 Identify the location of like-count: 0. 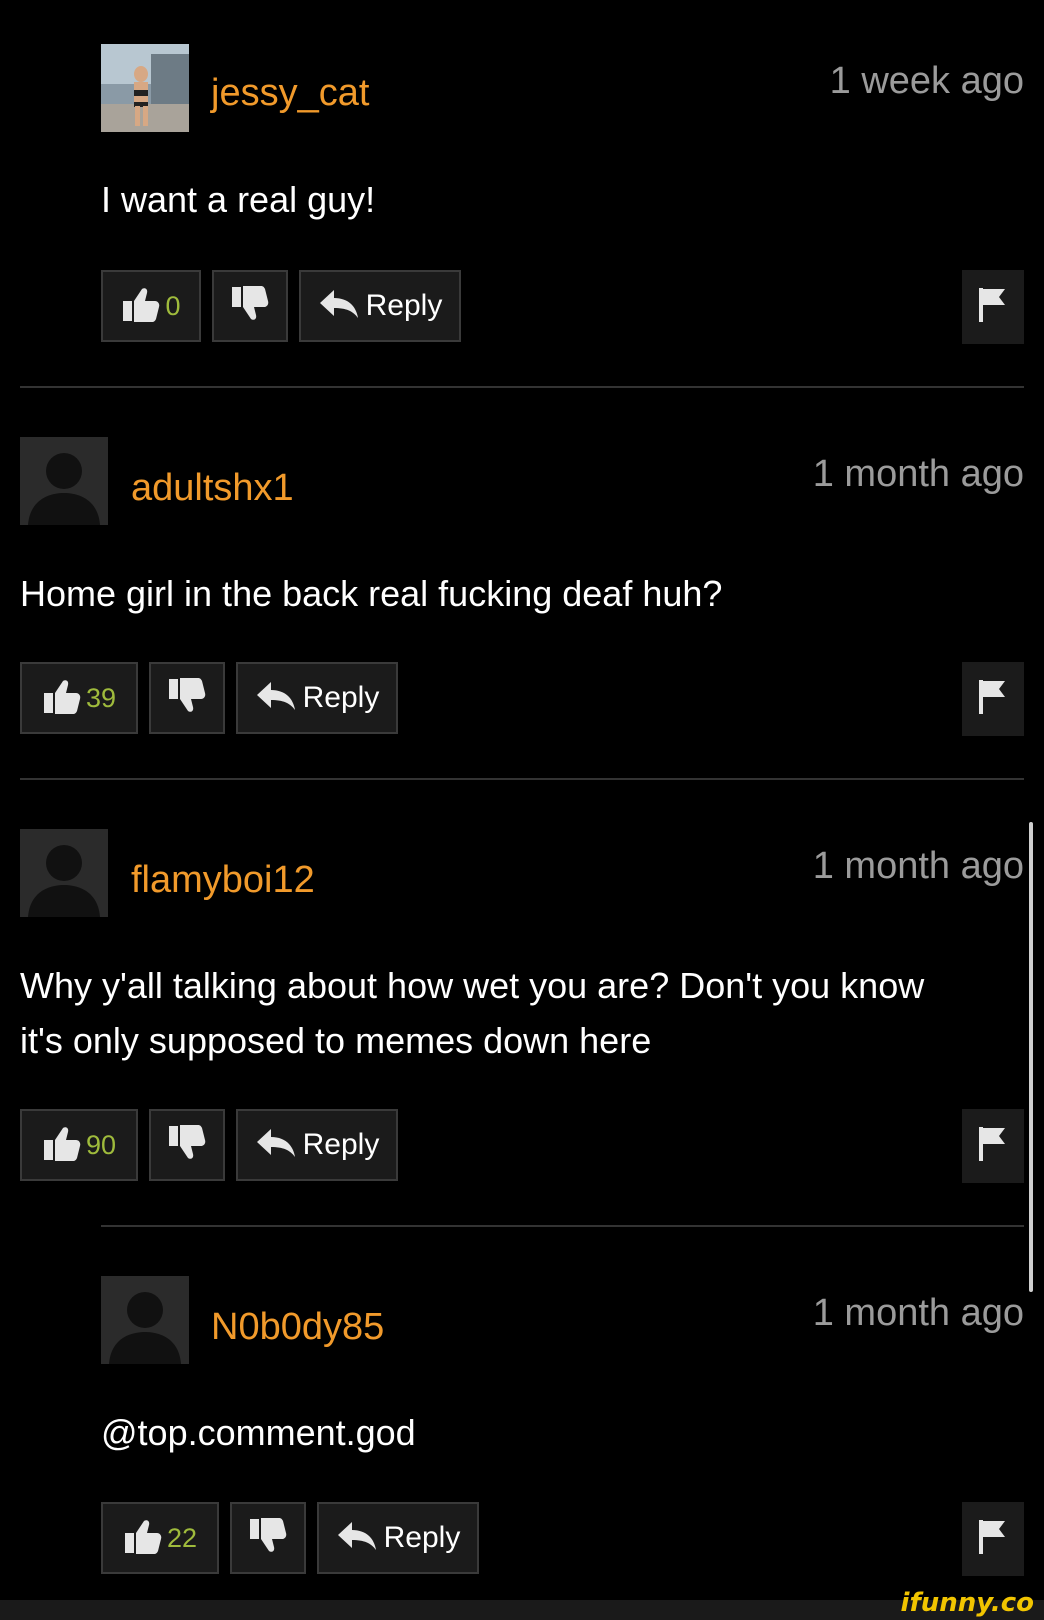
(173, 305).